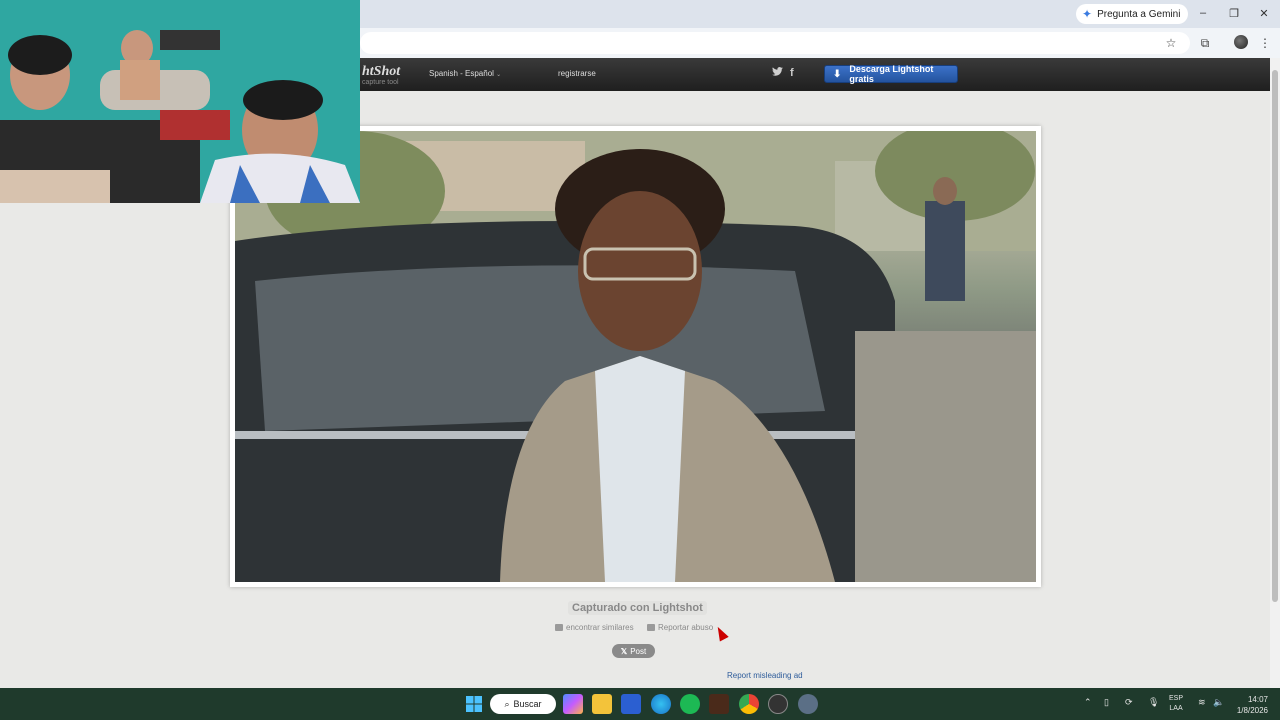 The width and height of the screenshot is (1280, 720). I want to click on edge-icon, so click(661, 704).